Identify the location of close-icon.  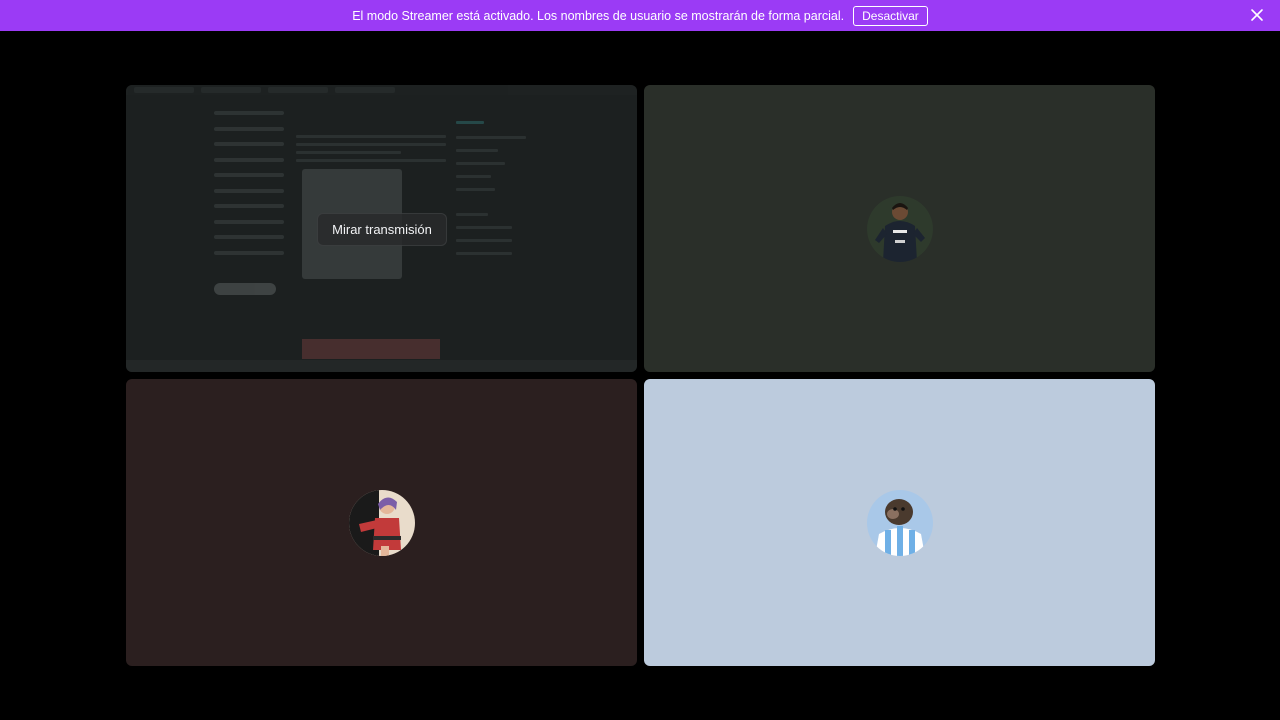
(1257, 15).